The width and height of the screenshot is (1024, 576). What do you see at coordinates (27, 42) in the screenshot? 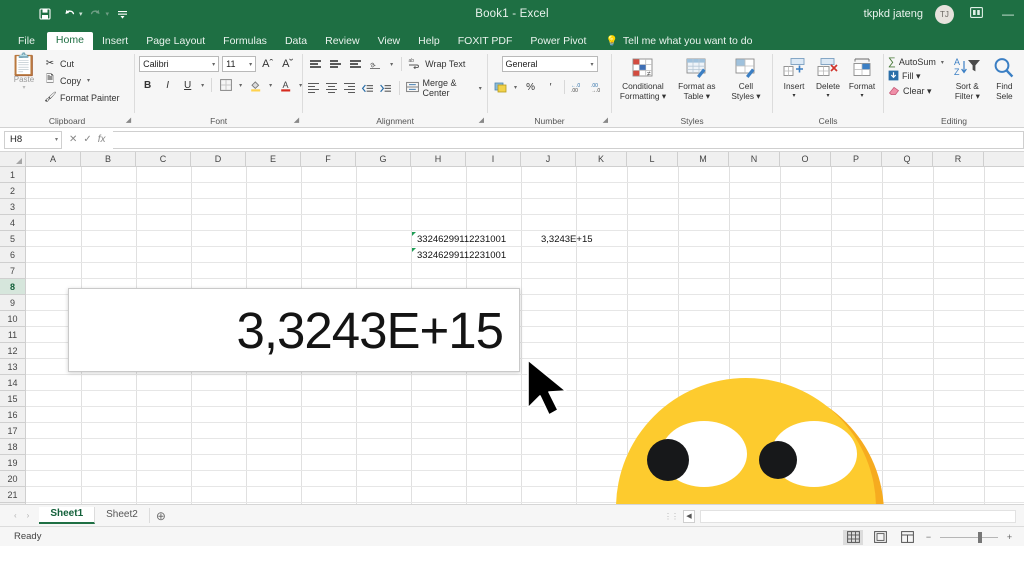
I see `tab-file: File` at bounding box center [27, 42].